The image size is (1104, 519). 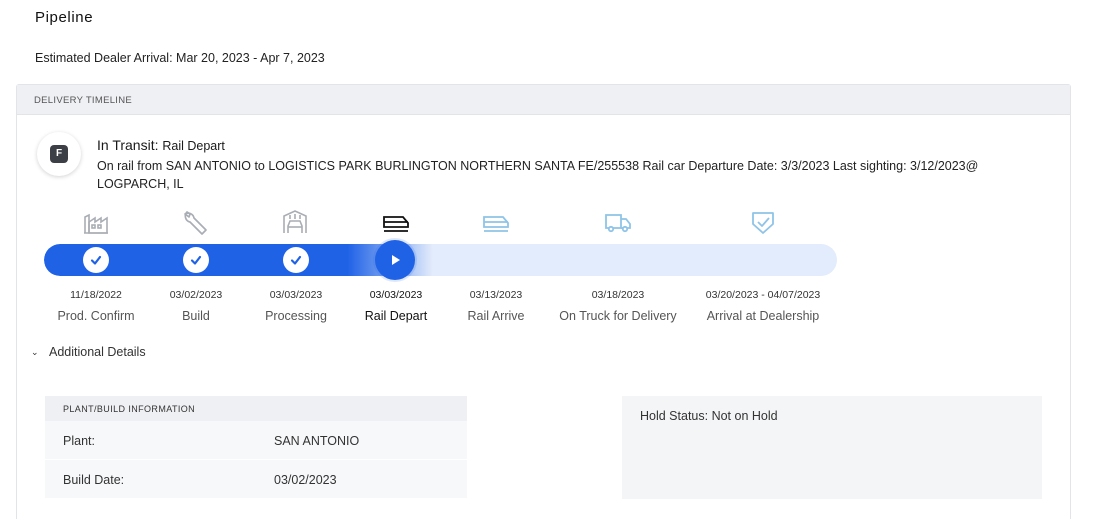 I want to click on play-icon, so click(x=395, y=260).